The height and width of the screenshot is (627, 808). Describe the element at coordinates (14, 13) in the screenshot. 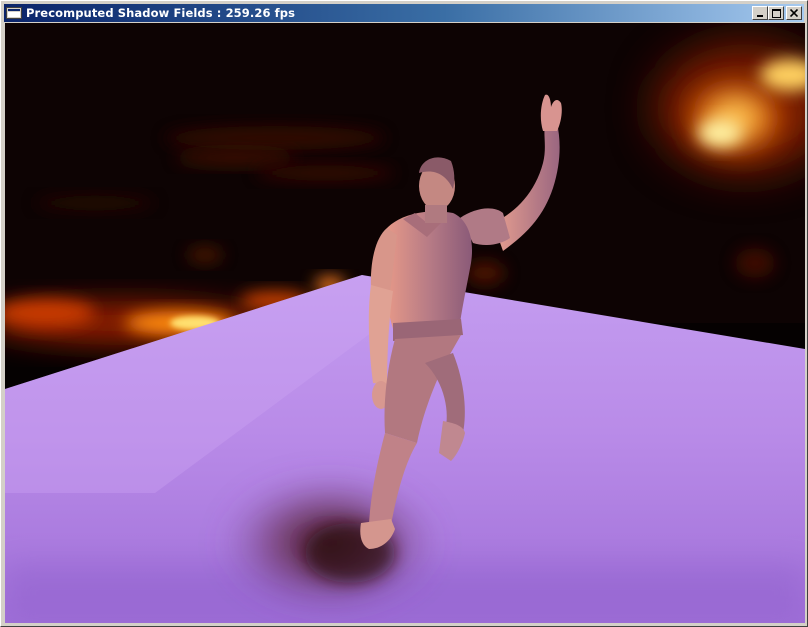

I see `app-icon` at that location.